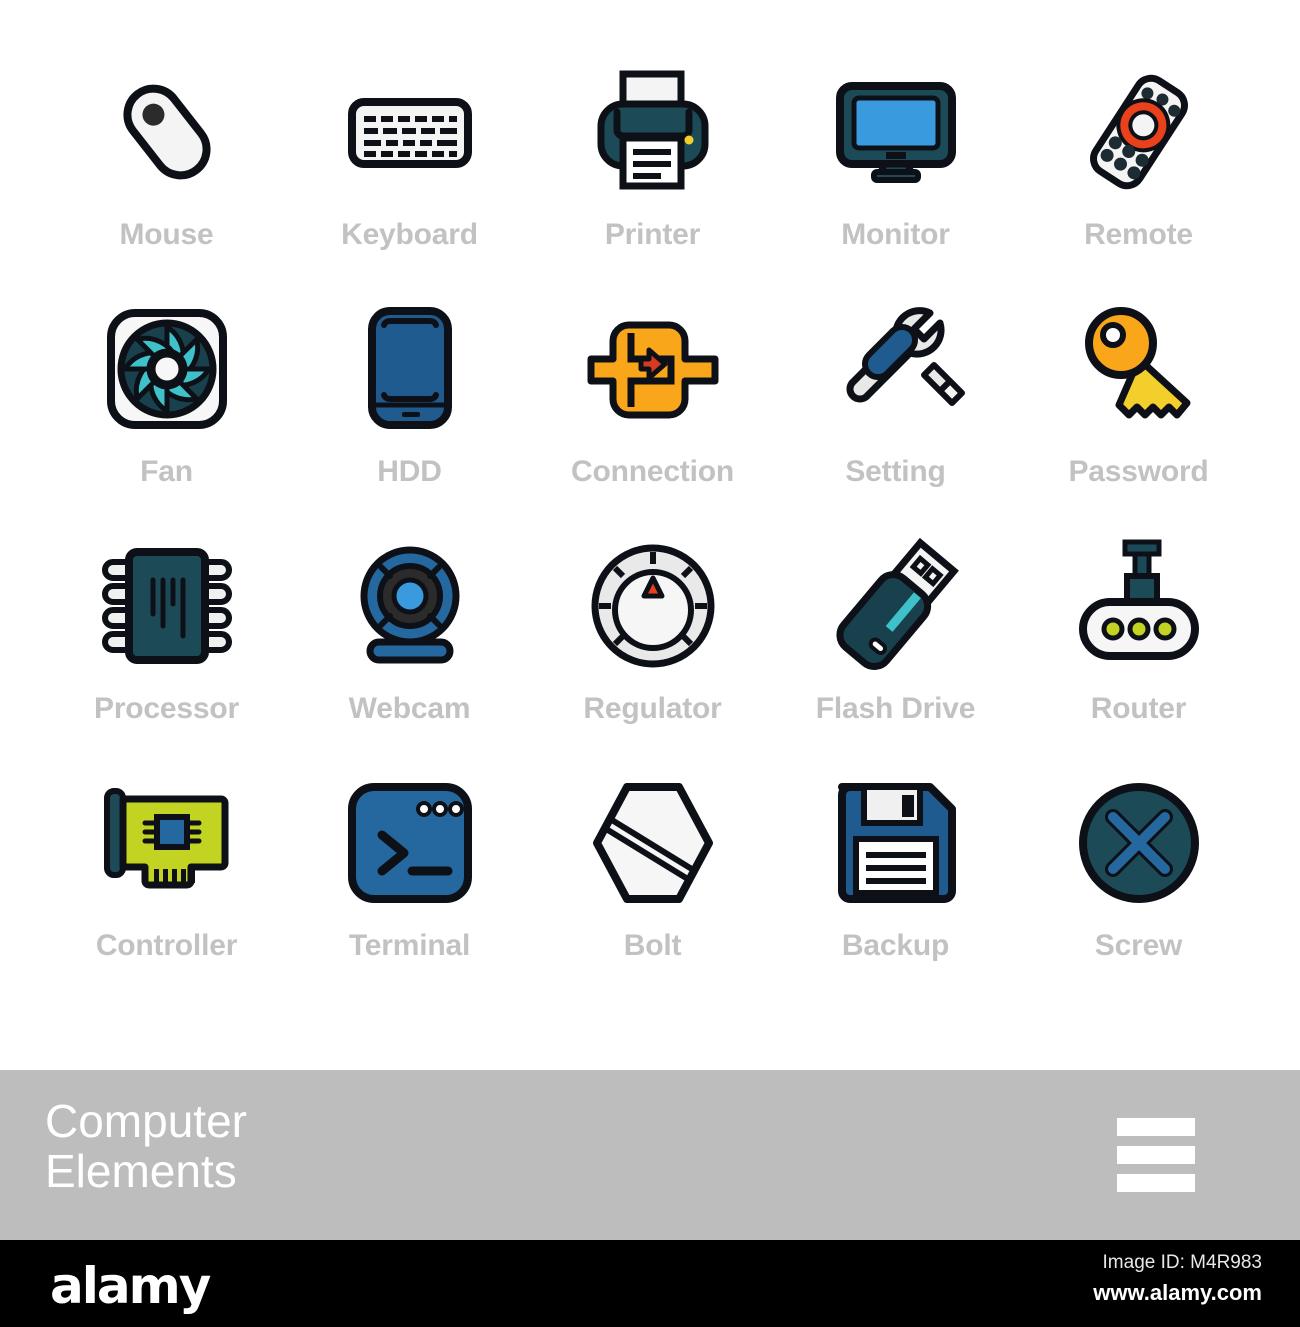 Image resolution: width=1300 pixels, height=1327 pixels. Describe the element at coordinates (409, 471) in the screenshot. I see `icon-label: HDD` at that location.